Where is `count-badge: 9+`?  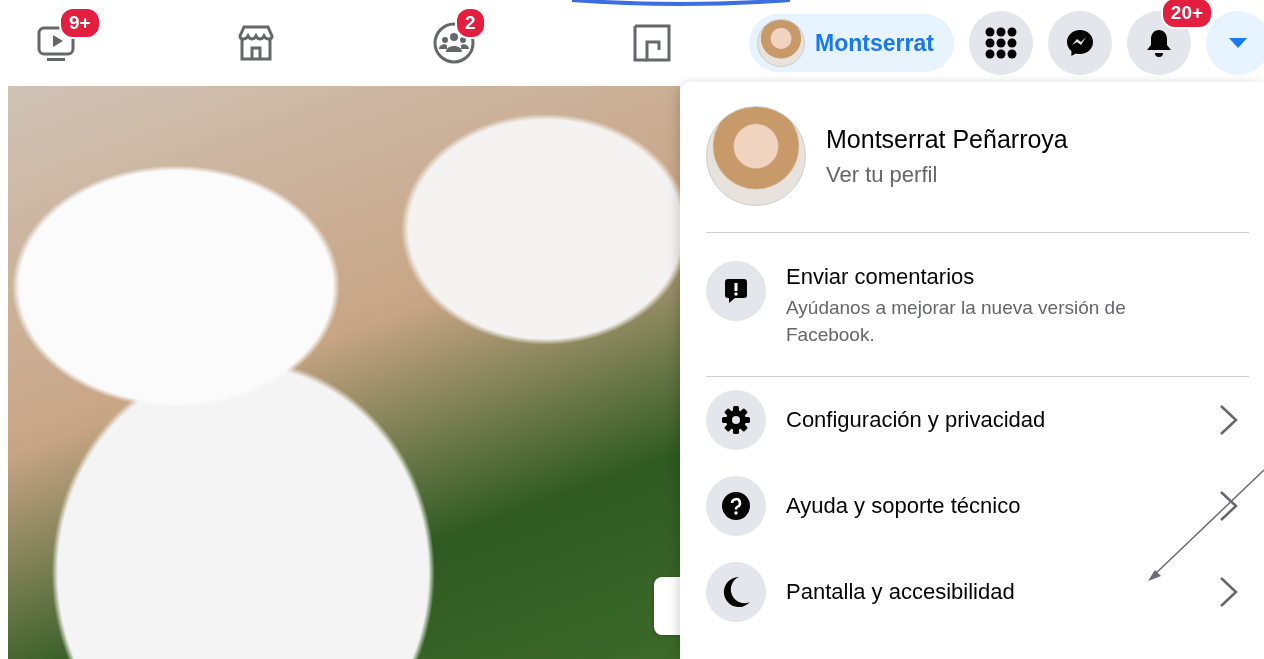 count-badge: 9+ is located at coordinates (80, 23).